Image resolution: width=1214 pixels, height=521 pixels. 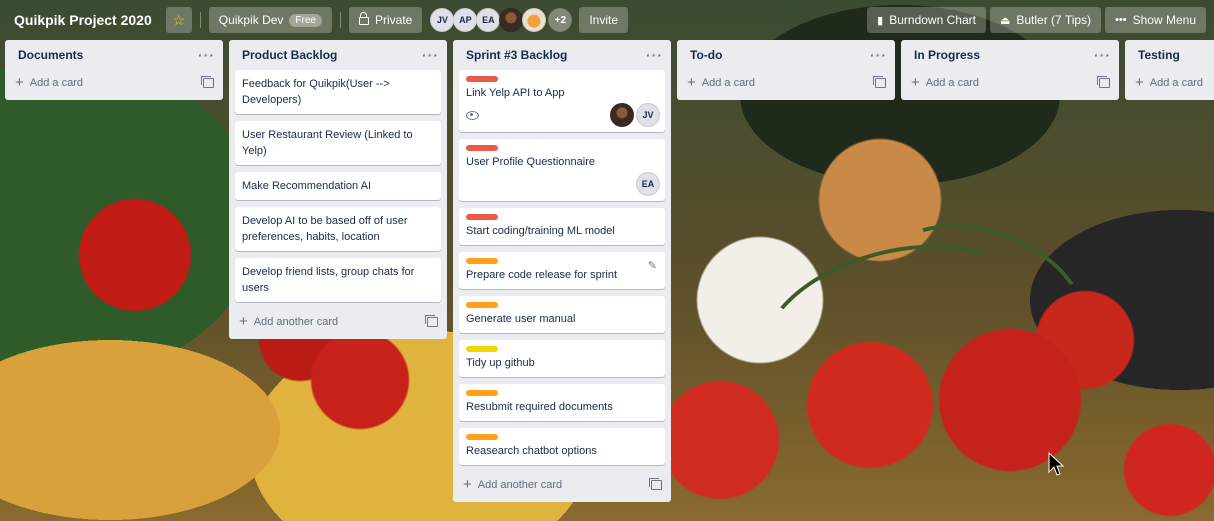 I want to click on list-testing: Testing + Add a card, so click(x=1169, y=70).